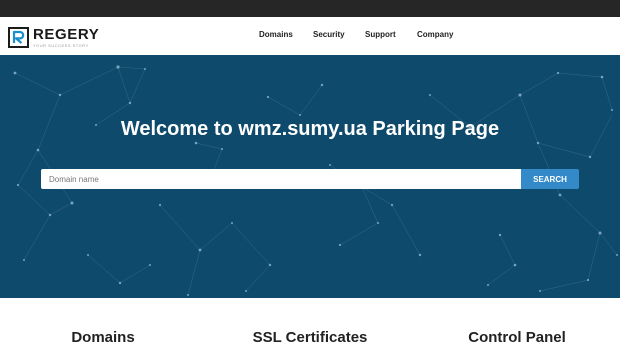  Describe the element at coordinates (380, 34) in the screenshot. I see `nav-support: Support` at that location.